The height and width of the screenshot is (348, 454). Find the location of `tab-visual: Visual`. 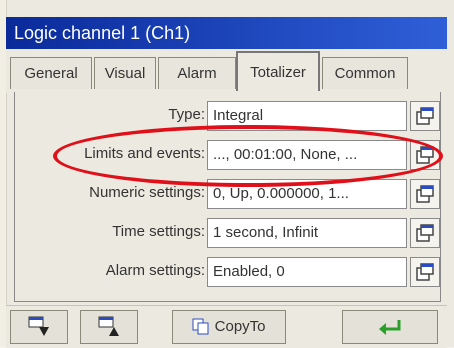

tab-visual: Visual is located at coordinates (125, 73).